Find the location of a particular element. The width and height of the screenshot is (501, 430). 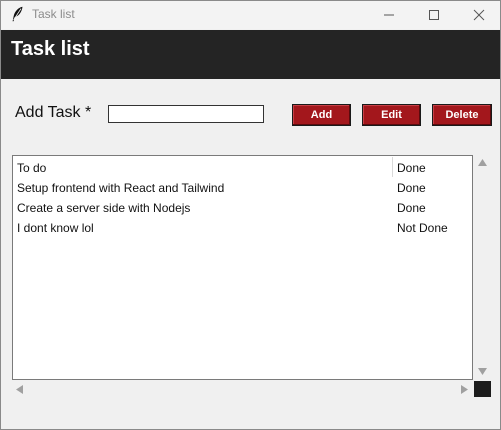

edit-button: Edit is located at coordinates (391, 115).